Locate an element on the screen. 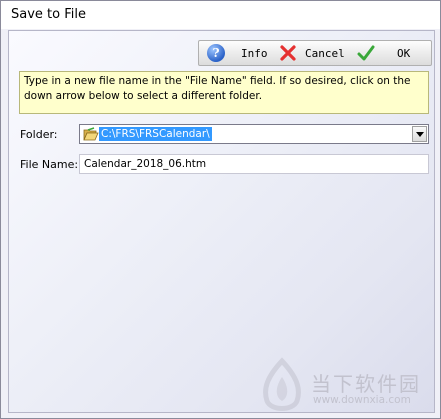 The height and width of the screenshot is (419, 441). watermark-url: www.downxia.com is located at coordinates (362, 400).